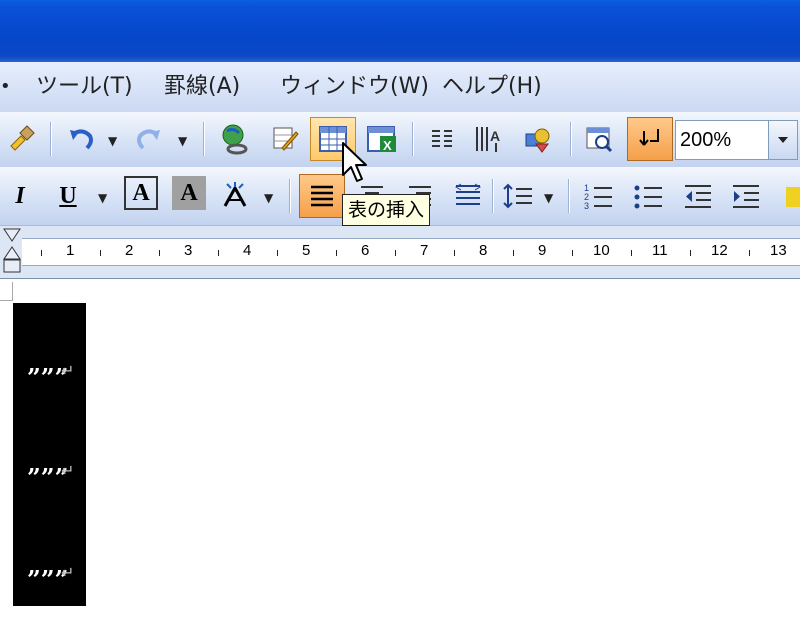  Describe the element at coordinates (746, 196) in the screenshot. I see `increase-indent-icon` at that location.